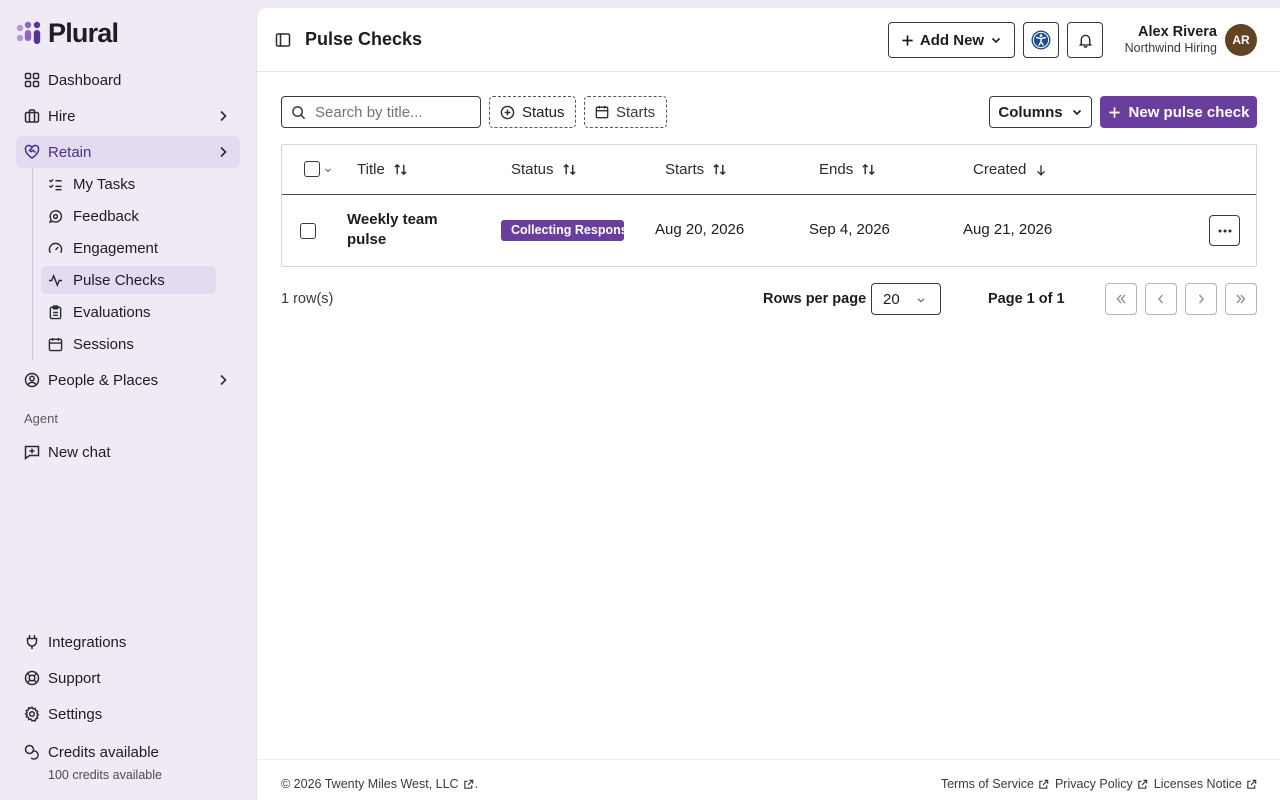 The image size is (1280, 800). I want to click on column-header-created: Created, so click(1010, 169).